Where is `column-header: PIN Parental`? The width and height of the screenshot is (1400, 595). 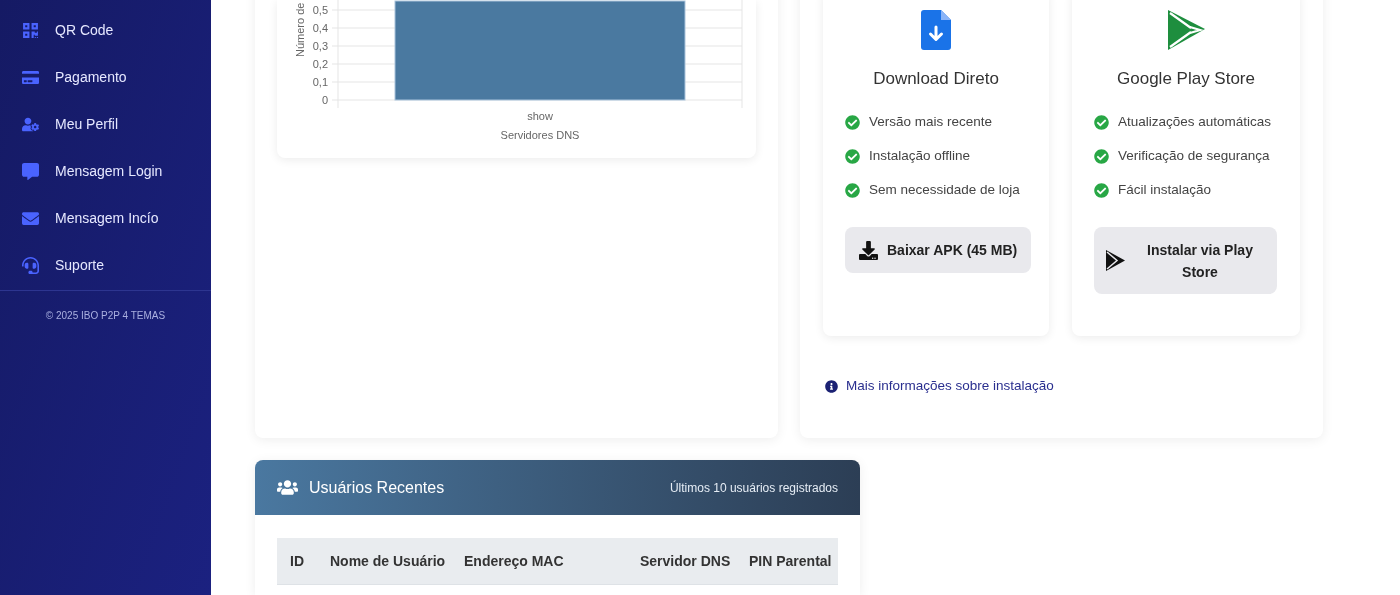 column-header: PIN Parental is located at coordinates (791, 561).